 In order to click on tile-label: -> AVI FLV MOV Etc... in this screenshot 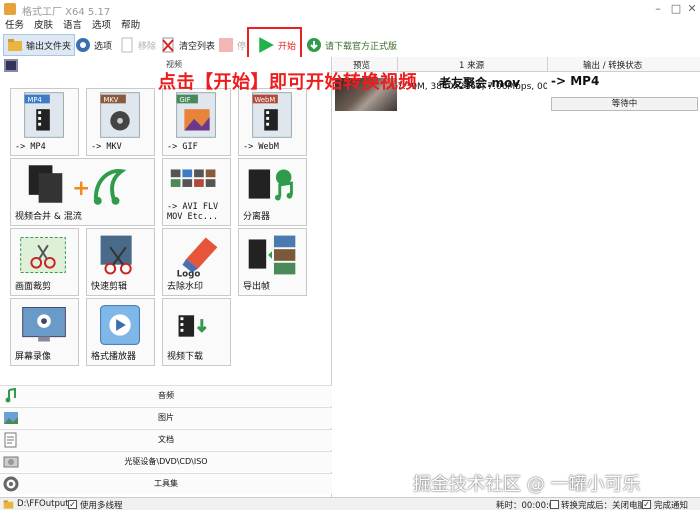, I will do `click(193, 212)`.